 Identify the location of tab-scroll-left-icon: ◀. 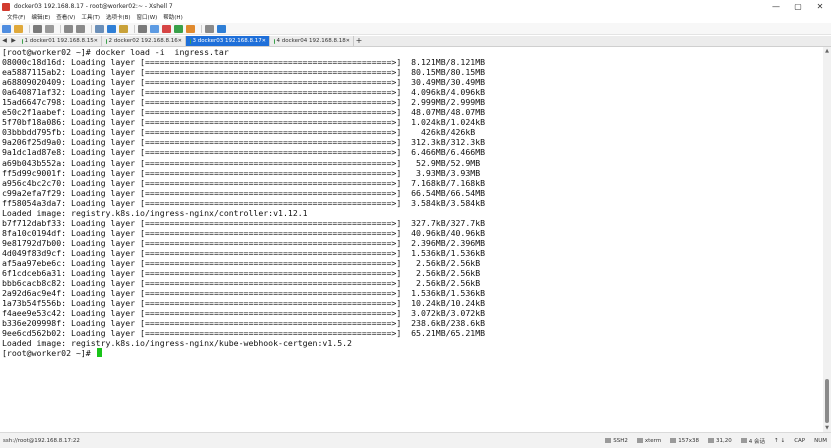
(4, 41).